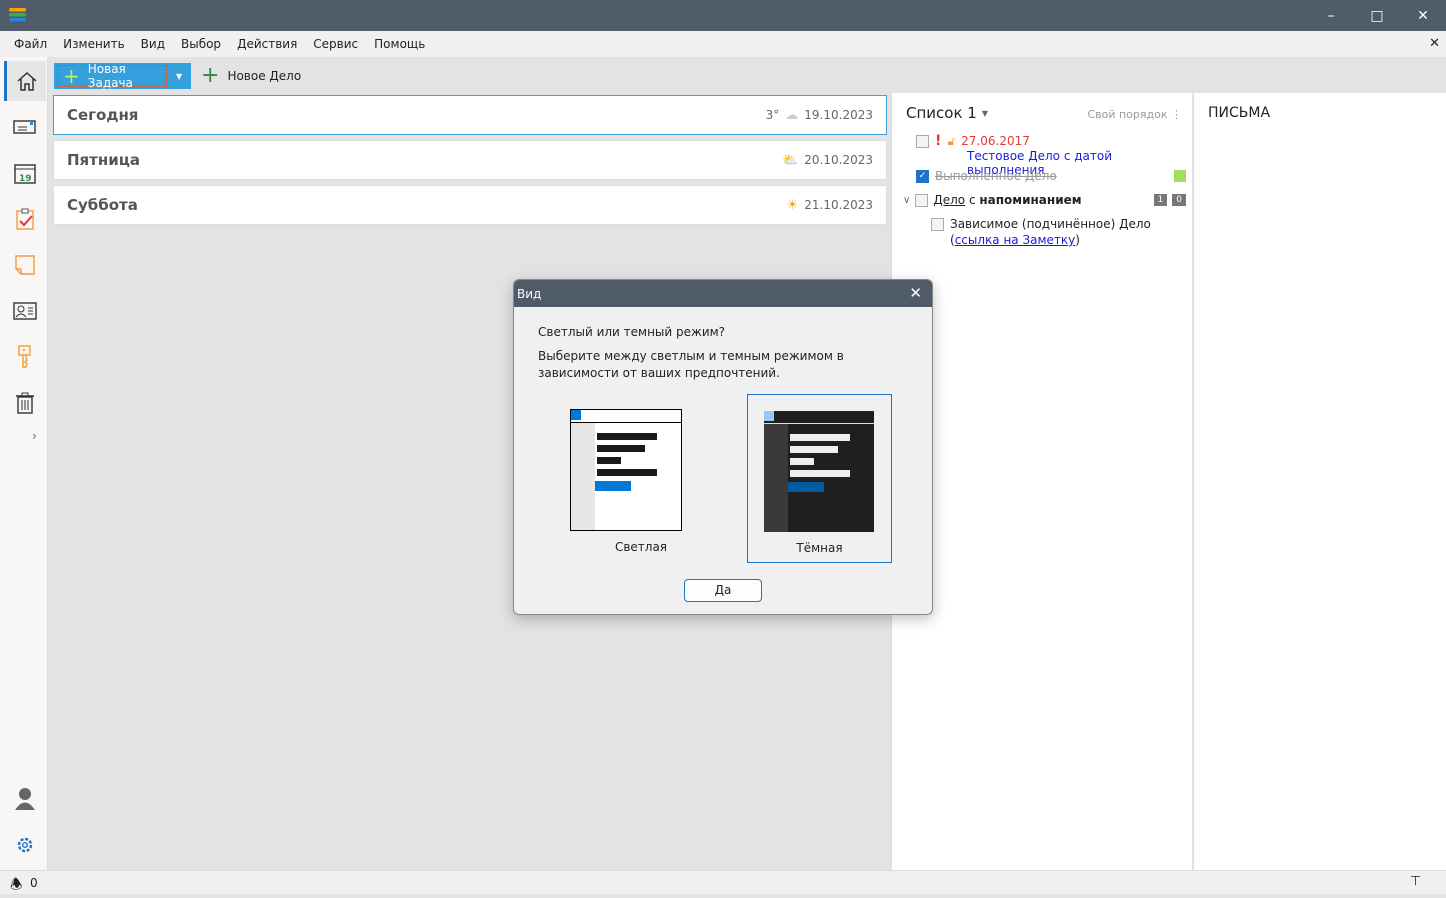 The height and width of the screenshot is (898, 1446). What do you see at coordinates (949, 200) in the screenshot?
I see `item-word: Дело` at bounding box center [949, 200].